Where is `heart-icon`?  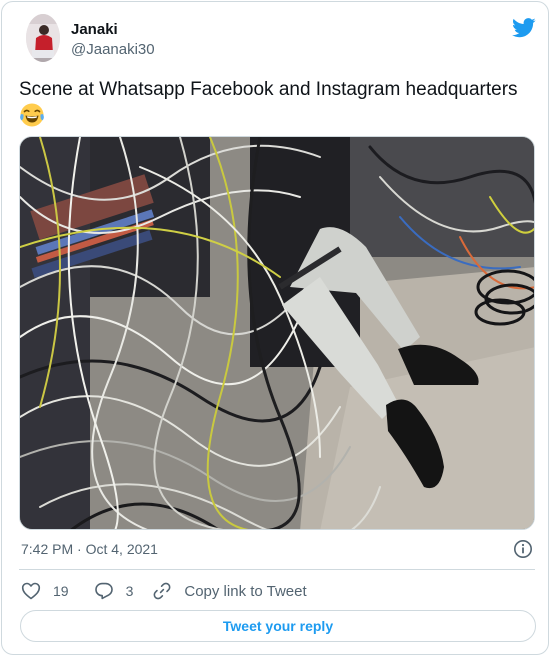
heart-icon is located at coordinates (31, 591).